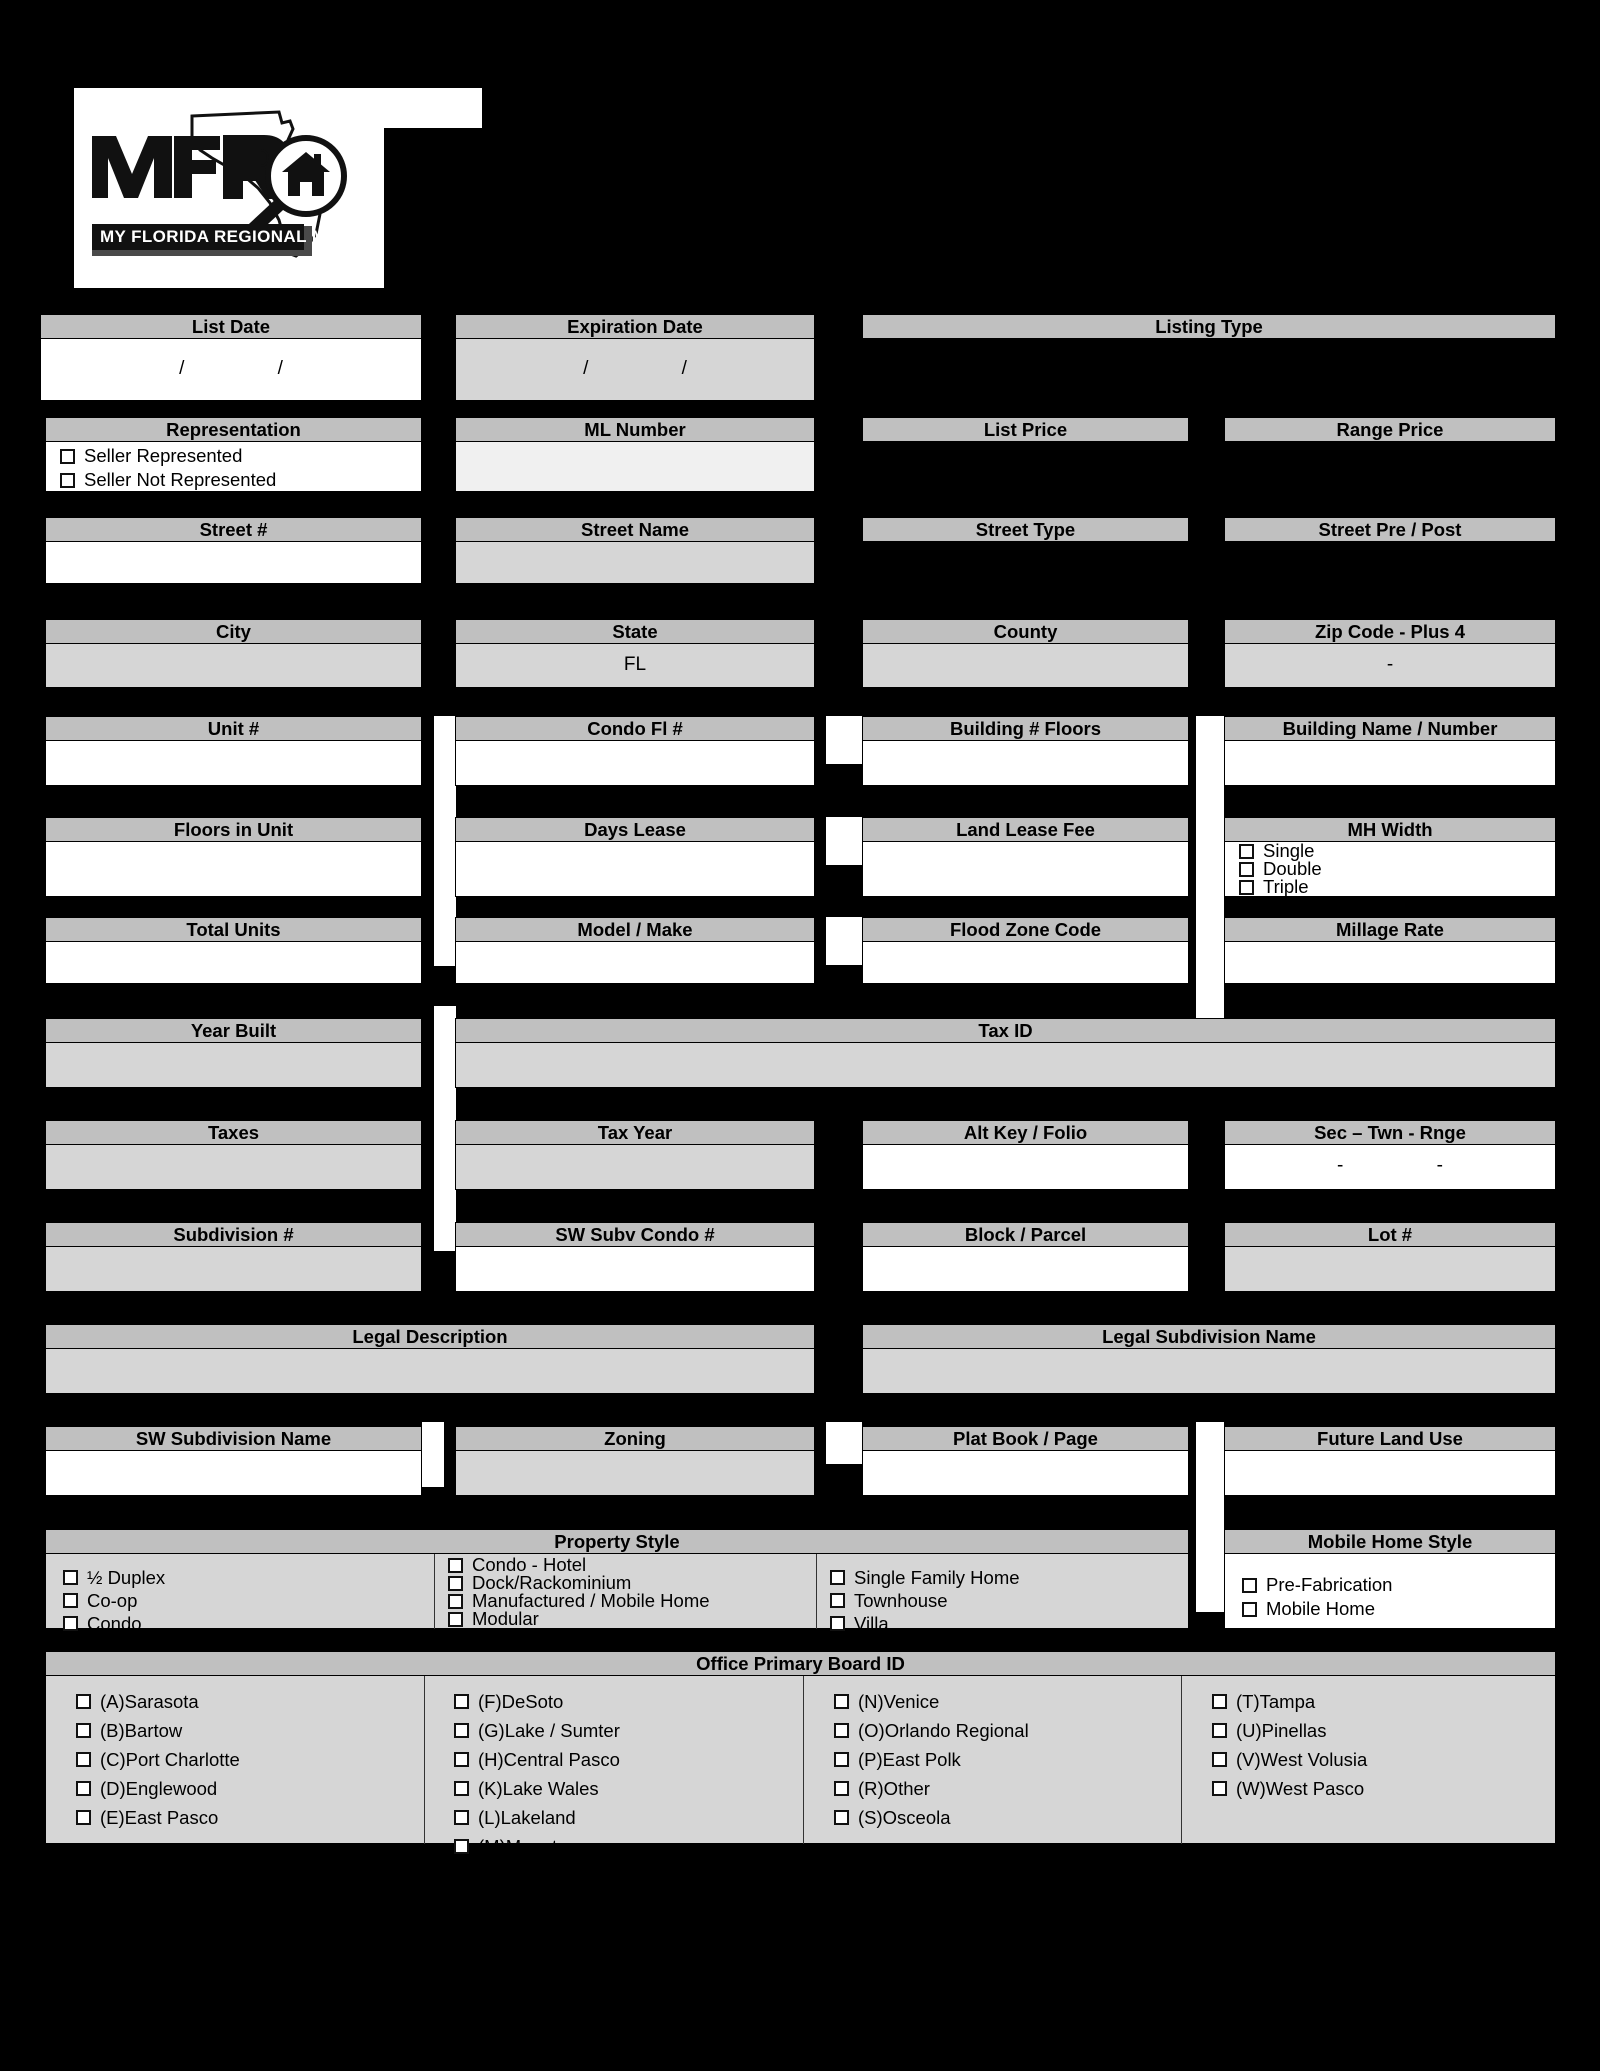 This screenshot has width=1600, height=2071. I want to click on checkbox-board-c-port-charlotte: (C)Port Charlotte, so click(158, 1759).